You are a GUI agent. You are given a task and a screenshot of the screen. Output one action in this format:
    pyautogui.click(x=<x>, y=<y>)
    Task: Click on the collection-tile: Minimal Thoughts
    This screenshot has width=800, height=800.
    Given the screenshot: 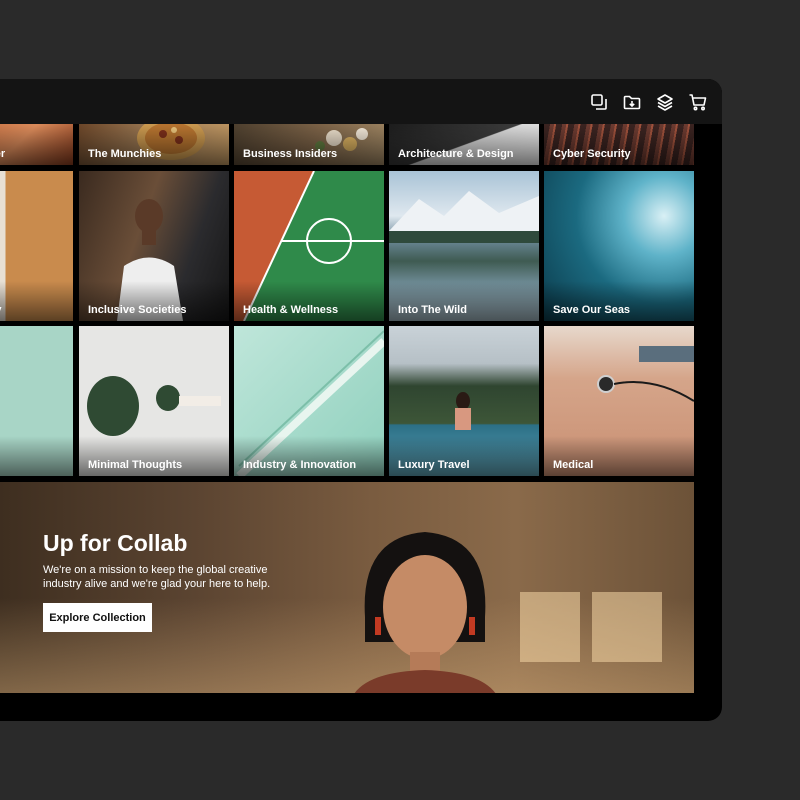 What is the action you would take?
    pyautogui.click(x=154, y=401)
    